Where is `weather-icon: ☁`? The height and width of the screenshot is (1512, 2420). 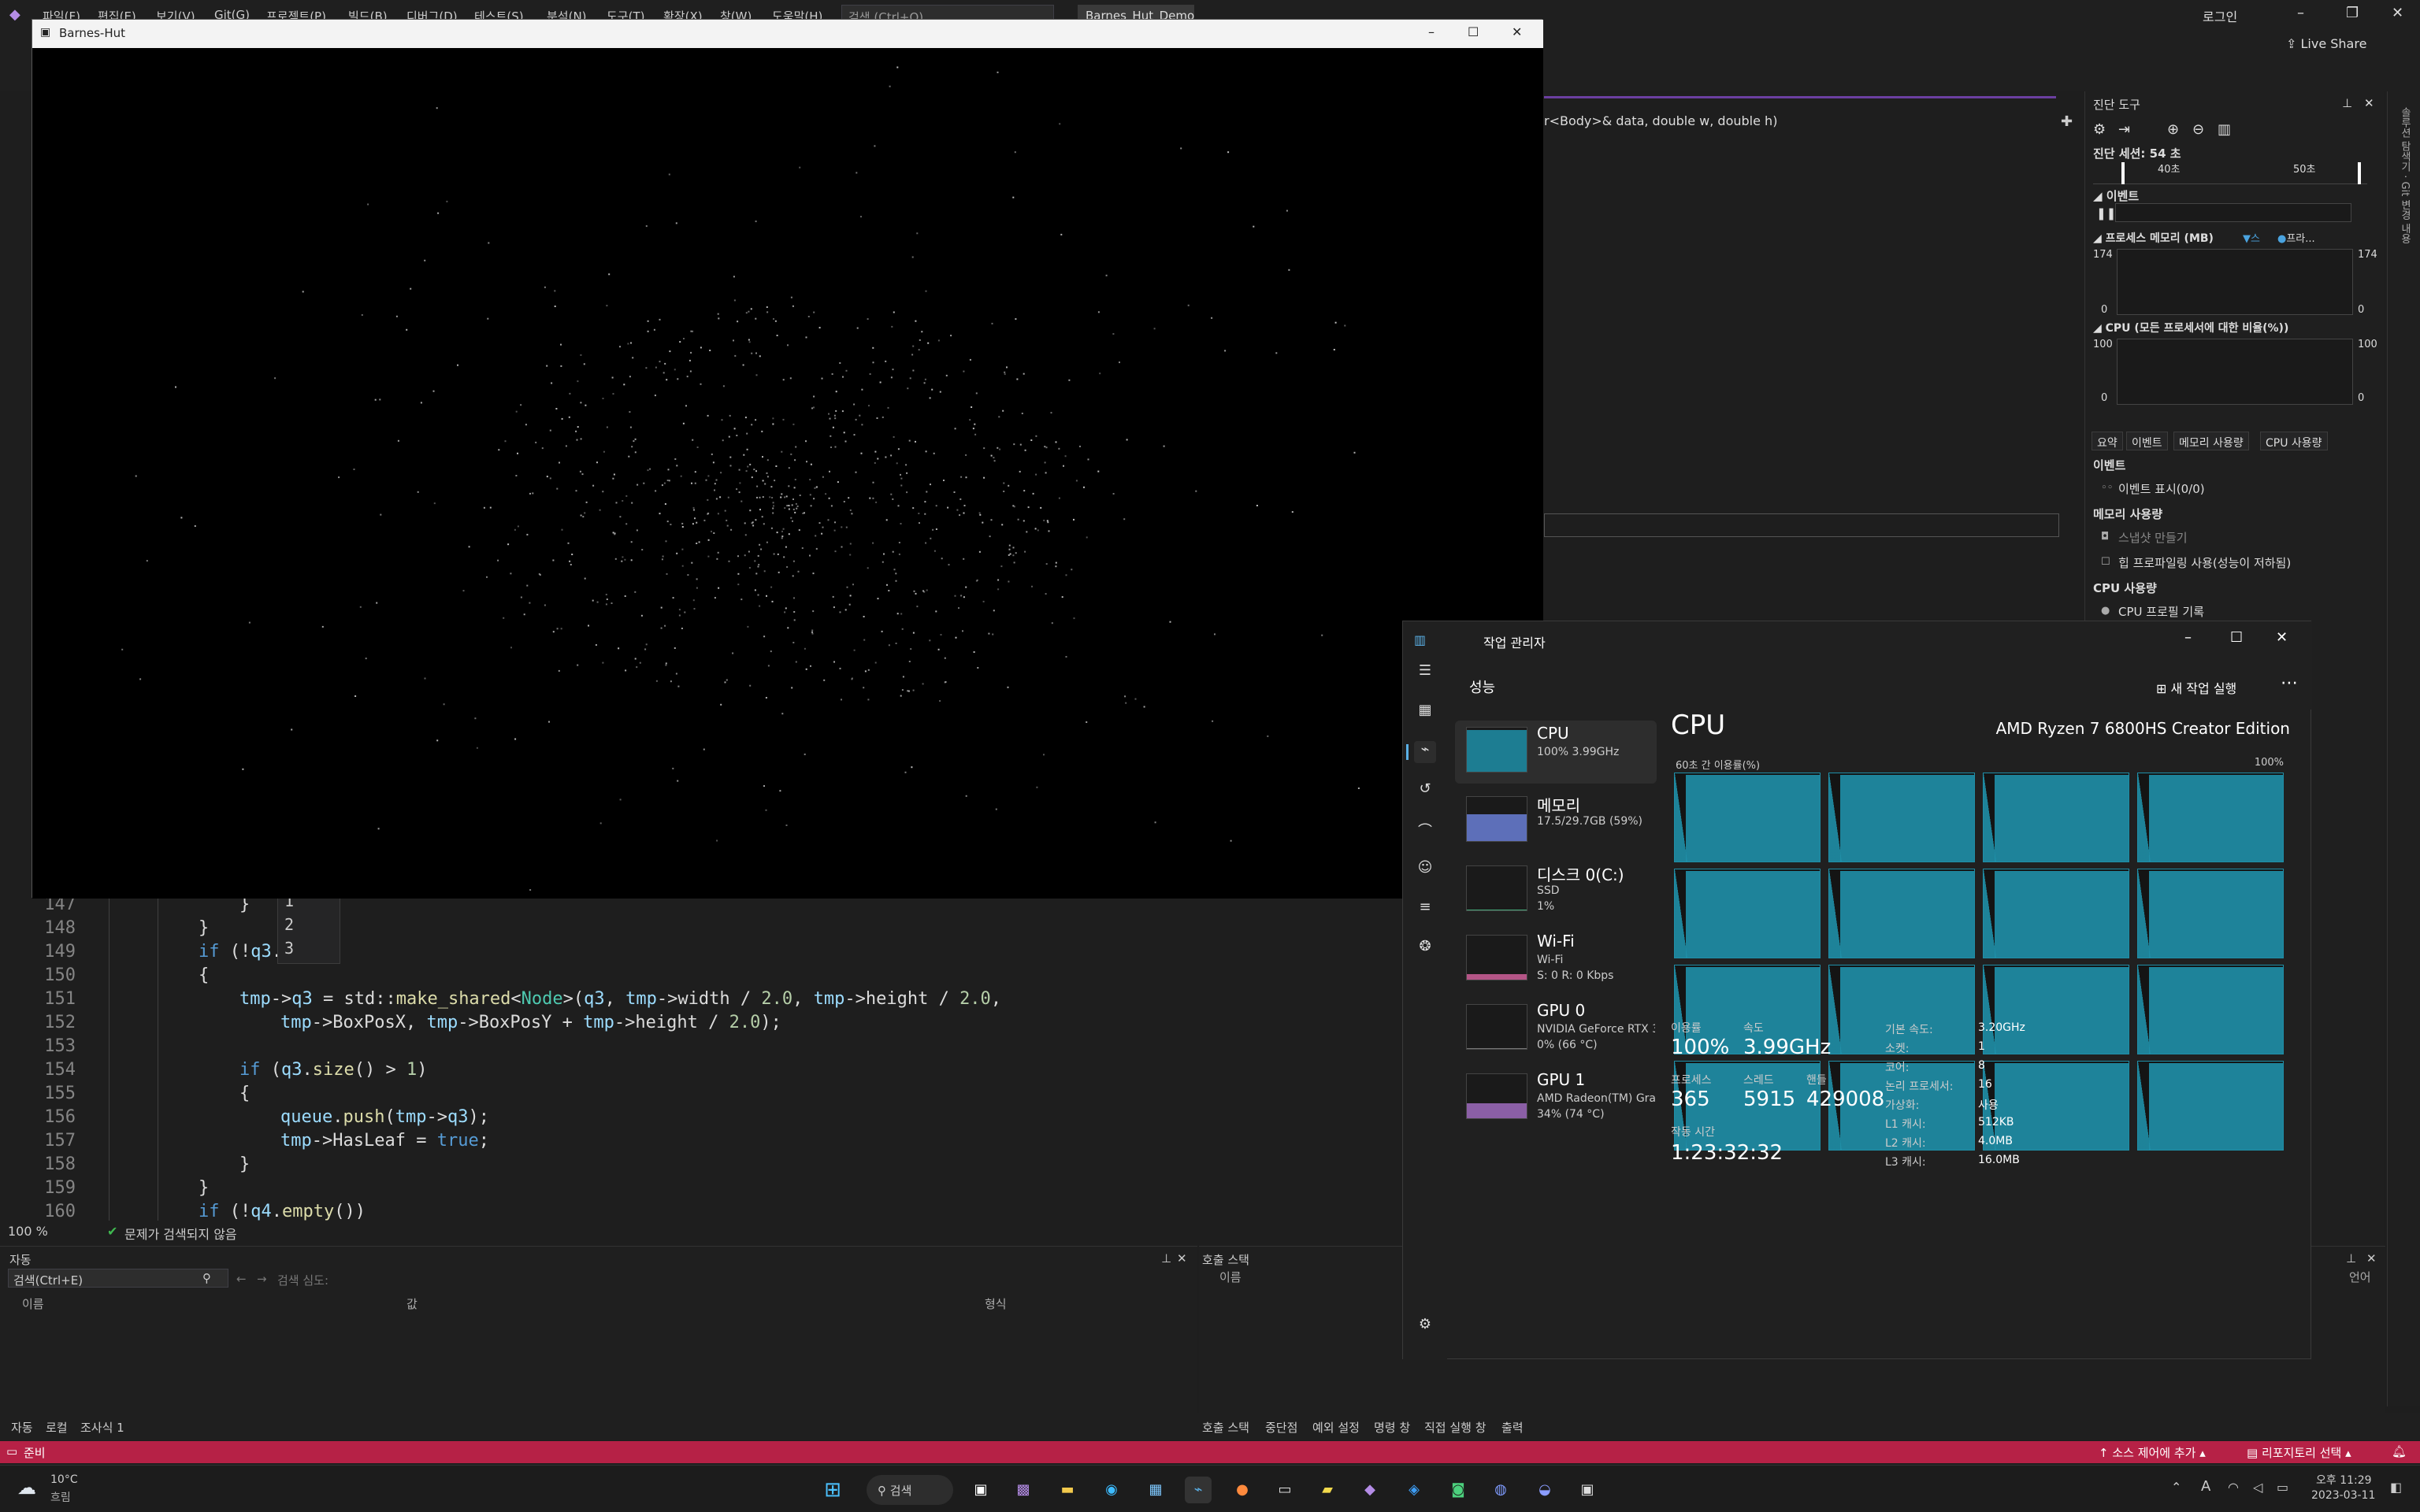 weather-icon: ☁ is located at coordinates (26, 1488).